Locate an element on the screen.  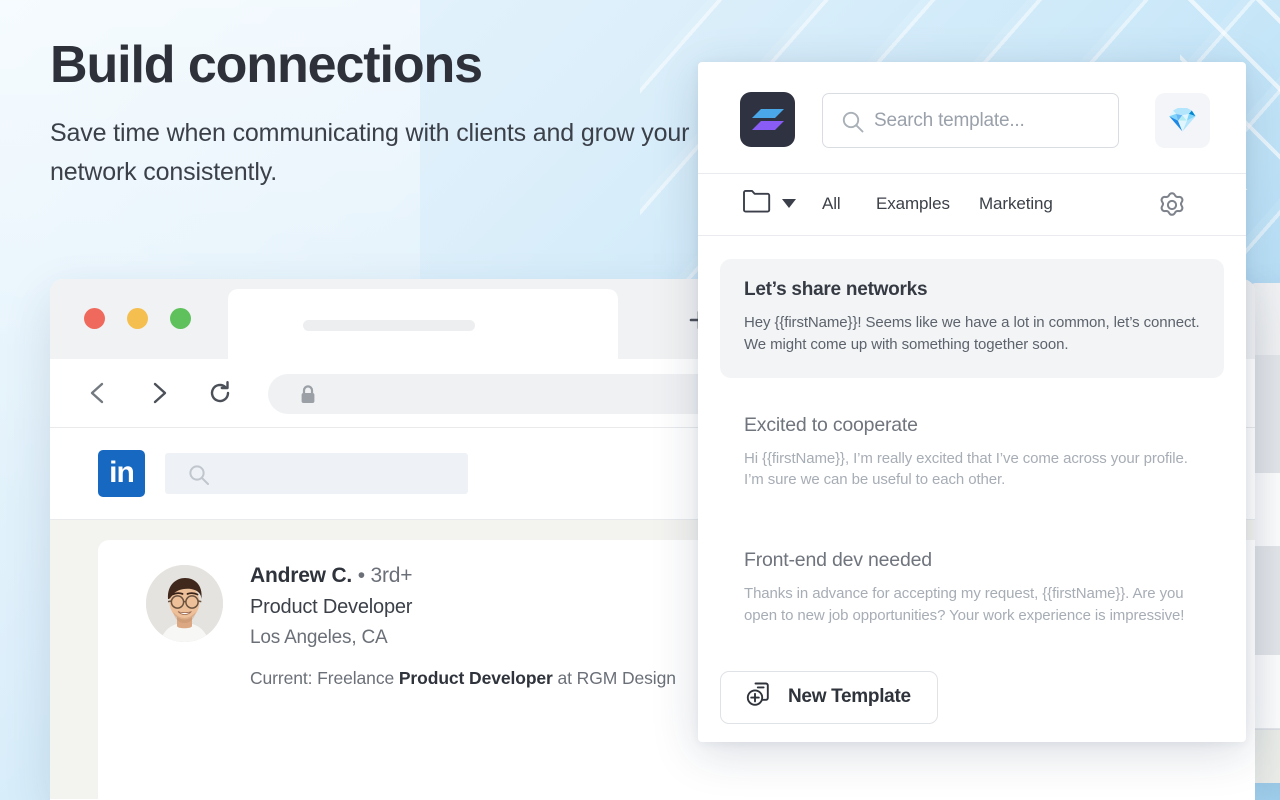
linkedin-logo: in is located at coordinates (121, 473).